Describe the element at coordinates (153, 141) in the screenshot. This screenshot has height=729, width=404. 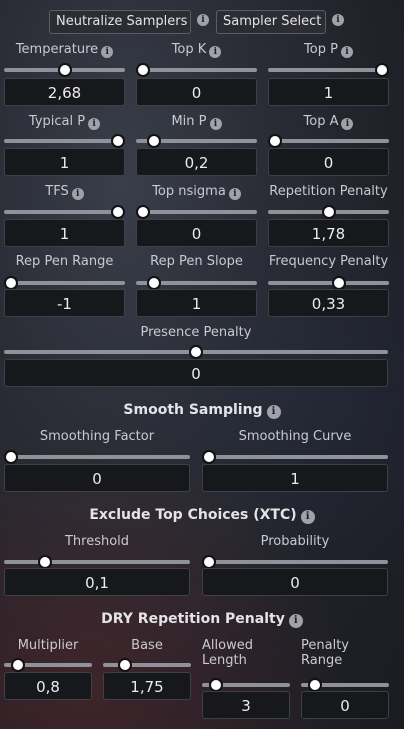
I see `min-p-slider-thumb` at that location.